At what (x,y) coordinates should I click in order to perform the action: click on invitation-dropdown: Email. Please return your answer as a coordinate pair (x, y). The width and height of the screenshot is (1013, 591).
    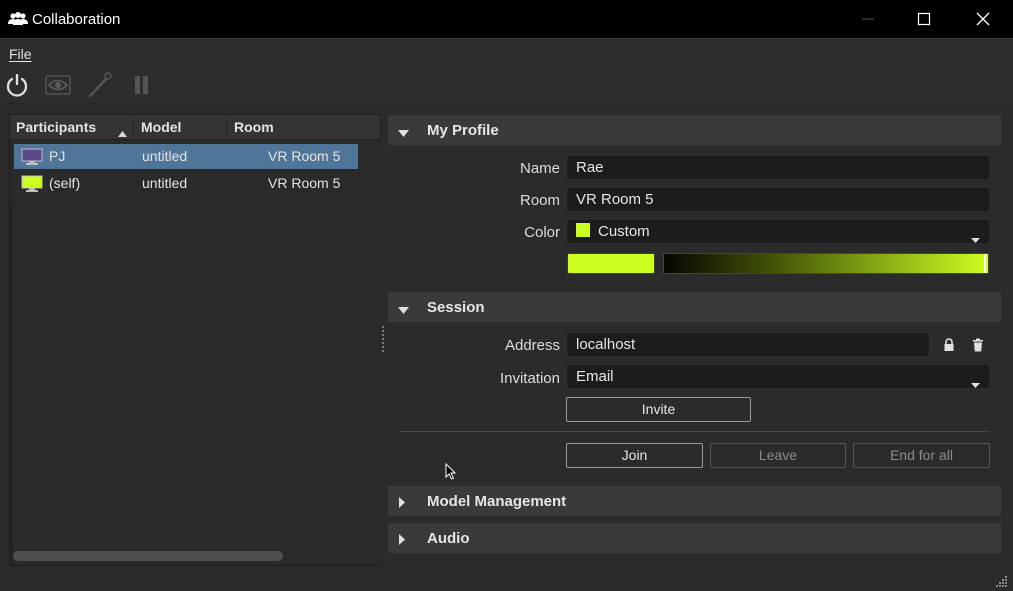
    Looking at the image, I should click on (778, 376).